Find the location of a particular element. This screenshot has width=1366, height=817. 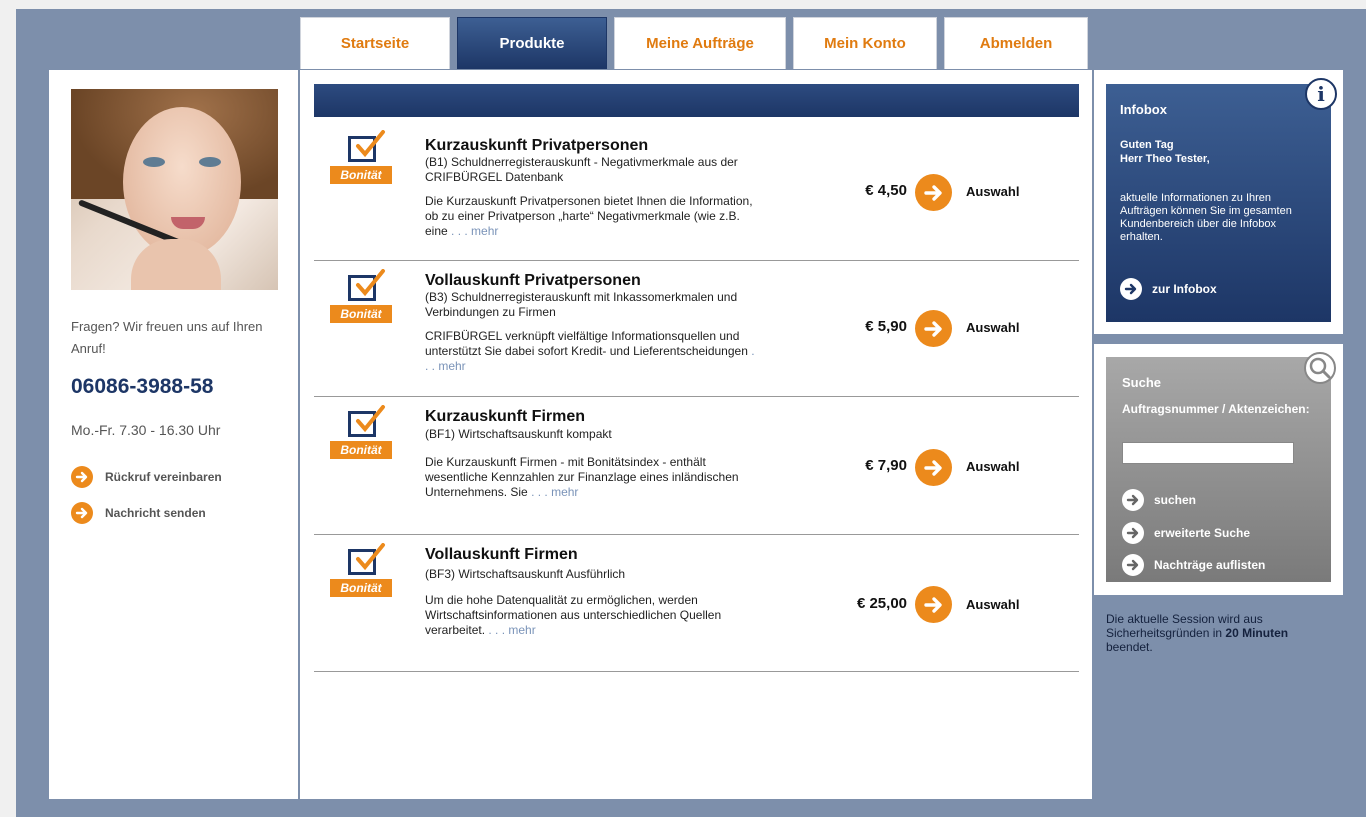

product-subtitle: (BF1) Wirtschaftsauskunft kompakt is located at coordinates (518, 434).